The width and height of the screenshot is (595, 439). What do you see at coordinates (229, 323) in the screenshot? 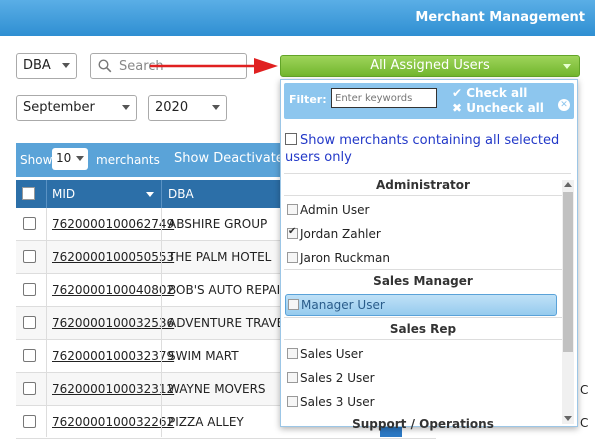
I see `row-dba: ADVENTURE TRAVEL` at bounding box center [229, 323].